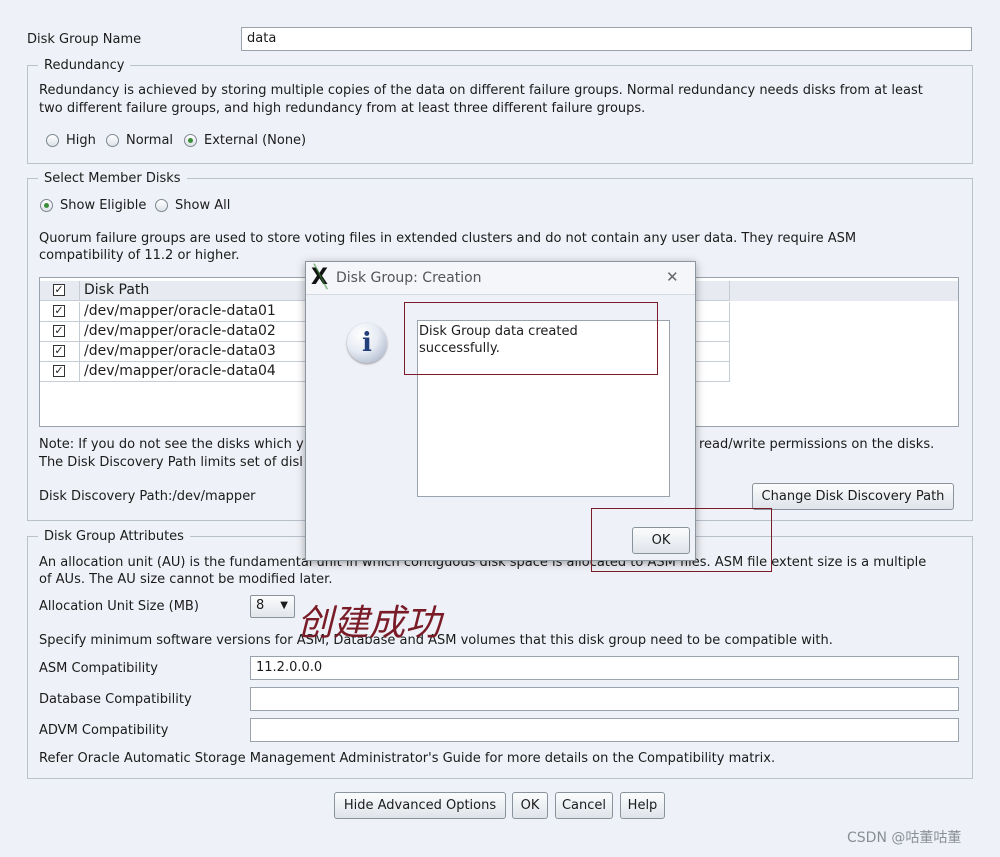 This screenshot has height=857, width=1000. I want to click on au-size-value: 8, so click(260, 605).